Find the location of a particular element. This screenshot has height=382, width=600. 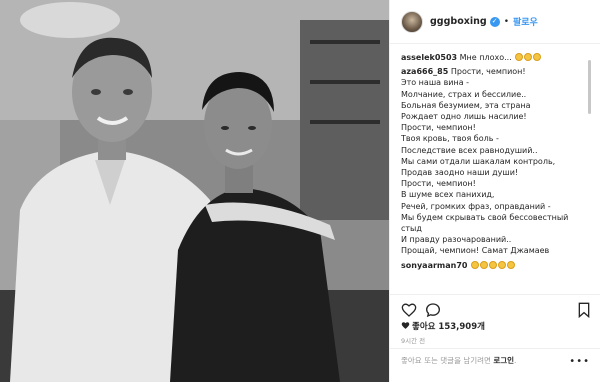

comment-username: asselek0503 is located at coordinates (429, 57).